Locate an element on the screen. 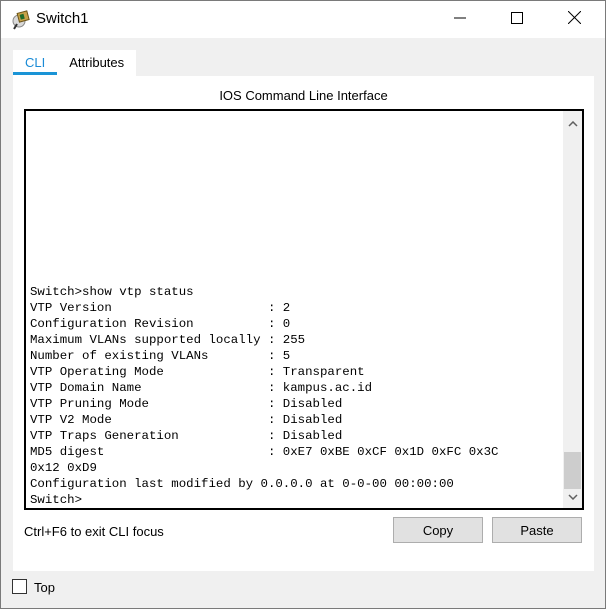 Image resolution: width=606 pixels, height=609 pixels. window-title: Switch1 is located at coordinates (62, 18).